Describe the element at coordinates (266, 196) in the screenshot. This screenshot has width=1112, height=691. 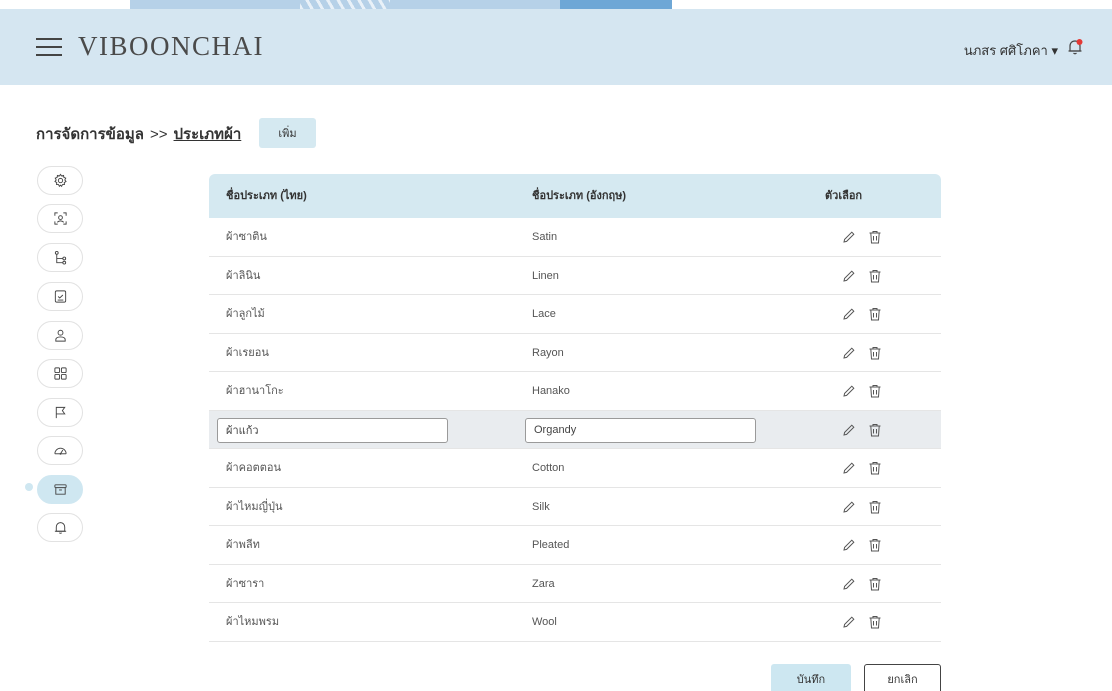
I see `column-header-thai-name: ชื่อประเภท (ไทย)` at that location.